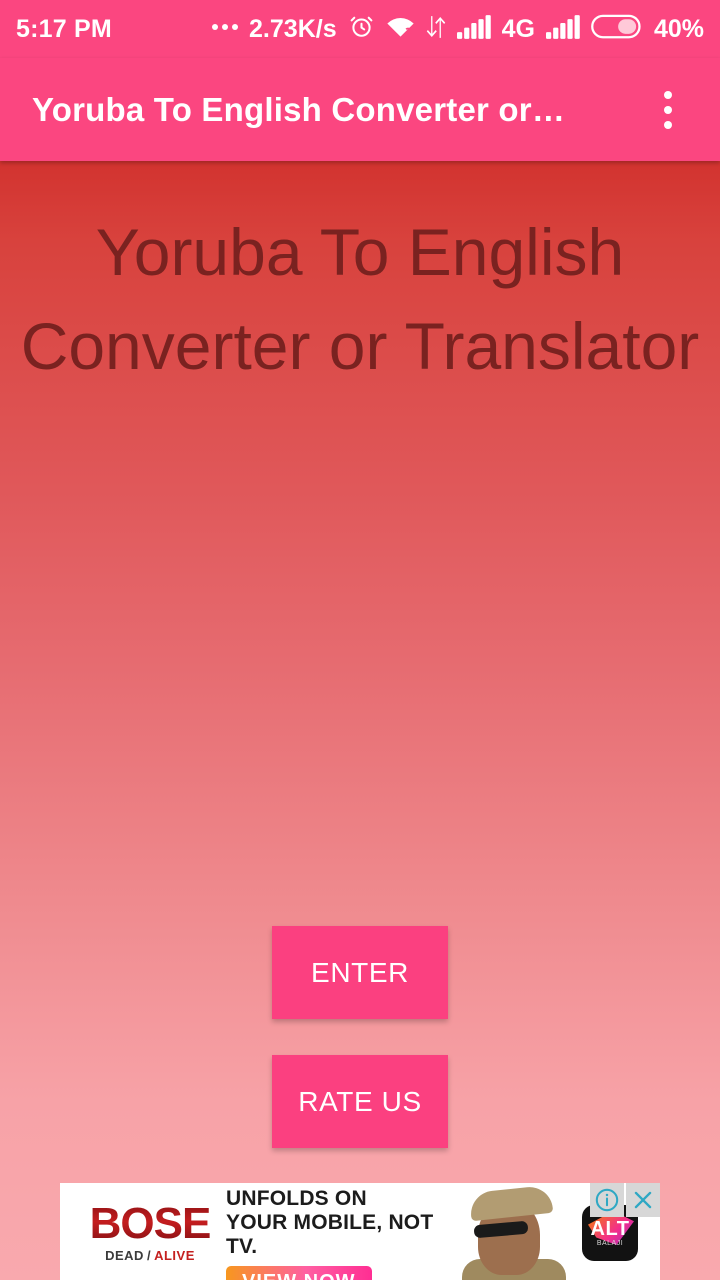 This screenshot has width=720, height=1280. What do you see at coordinates (150, 1223) in the screenshot?
I see `ad-logo-title: BOSE` at bounding box center [150, 1223].